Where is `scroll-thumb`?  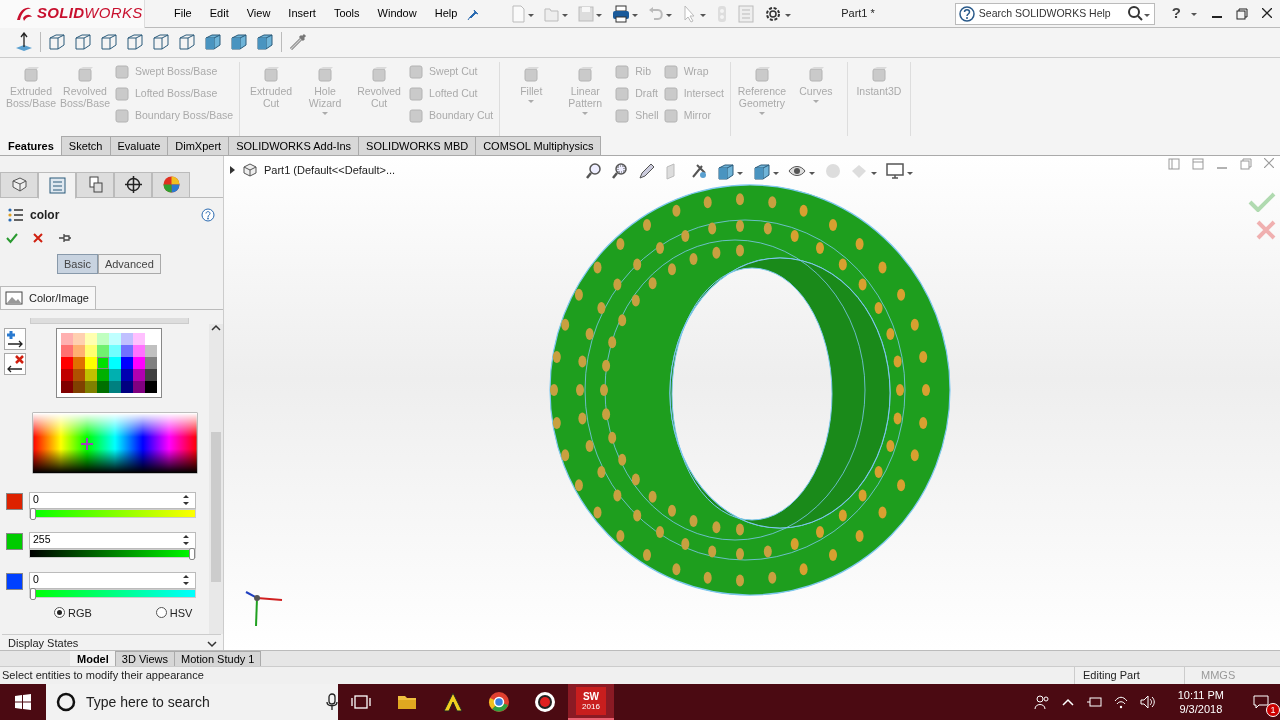
scroll-thumb is located at coordinates (216, 506).